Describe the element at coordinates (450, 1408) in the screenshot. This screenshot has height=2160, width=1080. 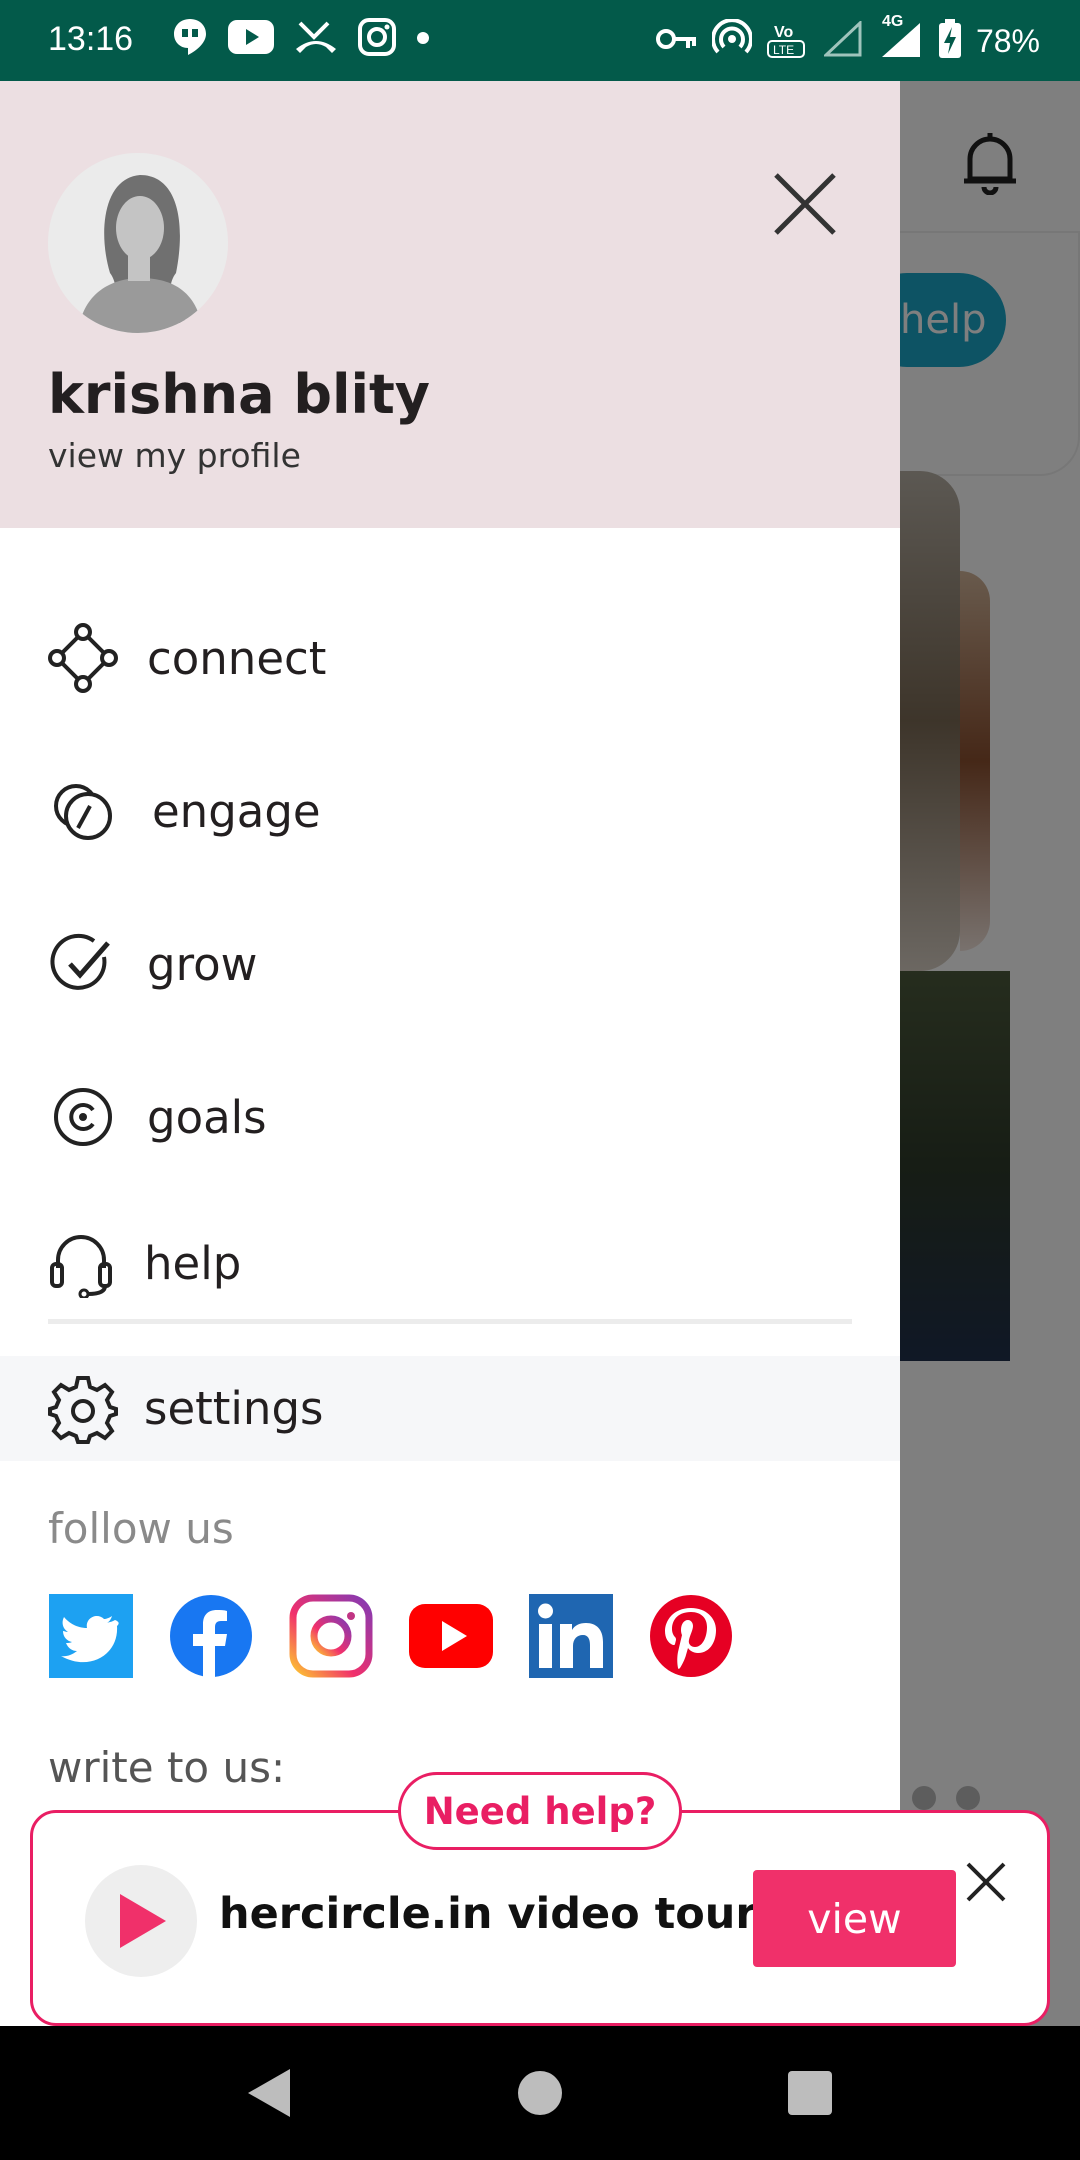
I see `menu-item-settings: settings` at that location.